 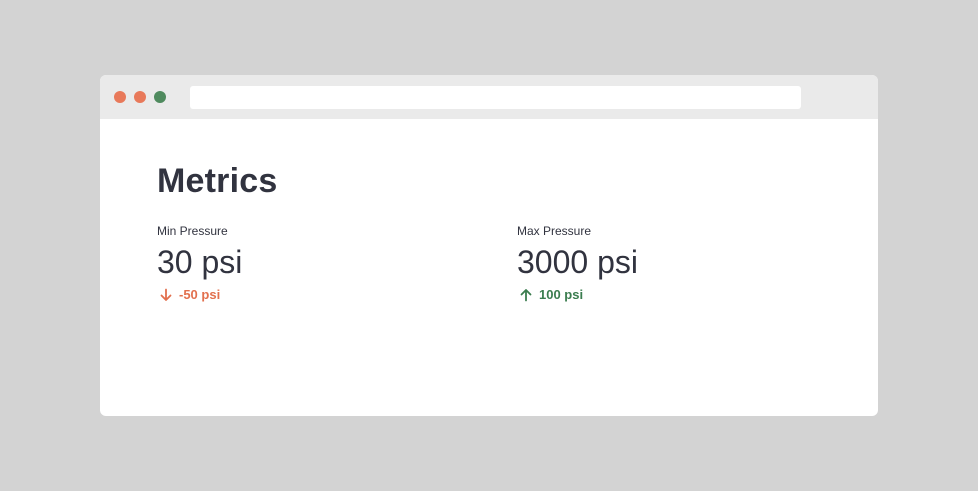 I want to click on metric-value: 3000 psi, so click(x=577, y=262).